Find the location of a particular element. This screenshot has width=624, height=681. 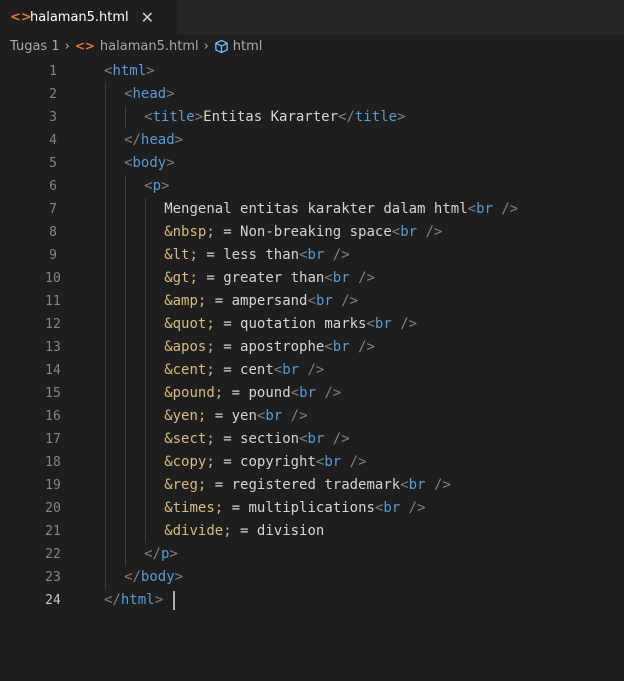

code-line: 18 &copy; = copyright<br /> is located at coordinates (312, 462).